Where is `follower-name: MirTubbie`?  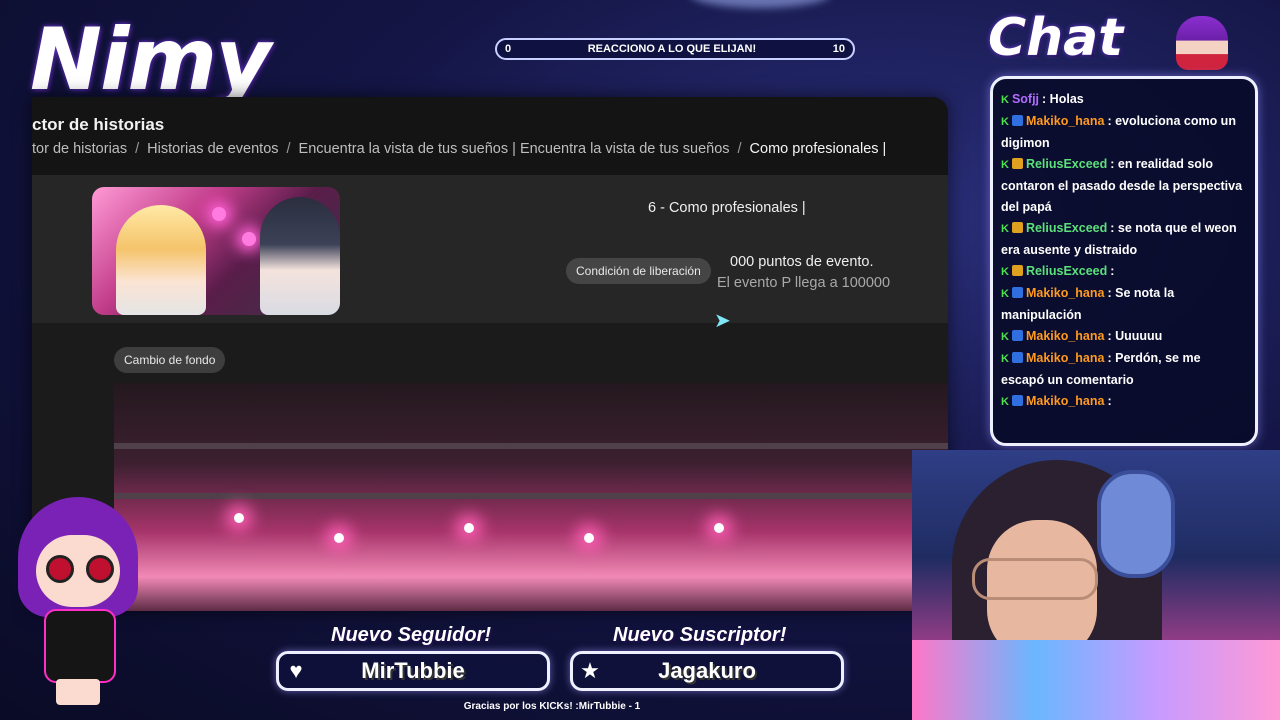 follower-name: MirTubbie is located at coordinates (413, 670).